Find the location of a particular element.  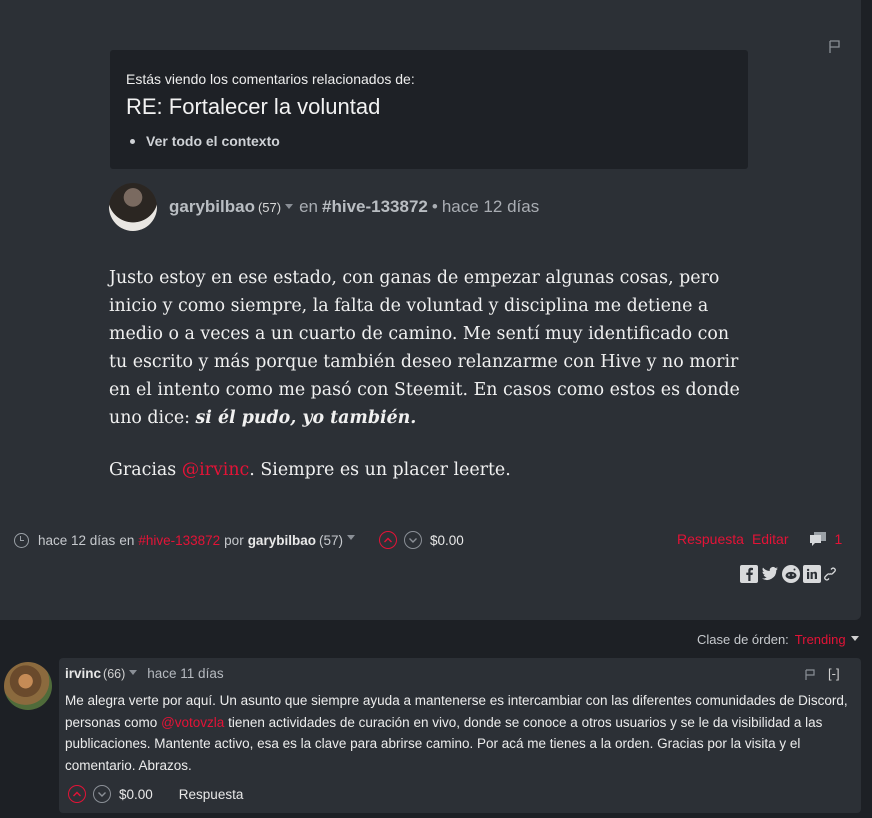

view-full-context-link: Ver todo el contexto is located at coordinates (205, 141).